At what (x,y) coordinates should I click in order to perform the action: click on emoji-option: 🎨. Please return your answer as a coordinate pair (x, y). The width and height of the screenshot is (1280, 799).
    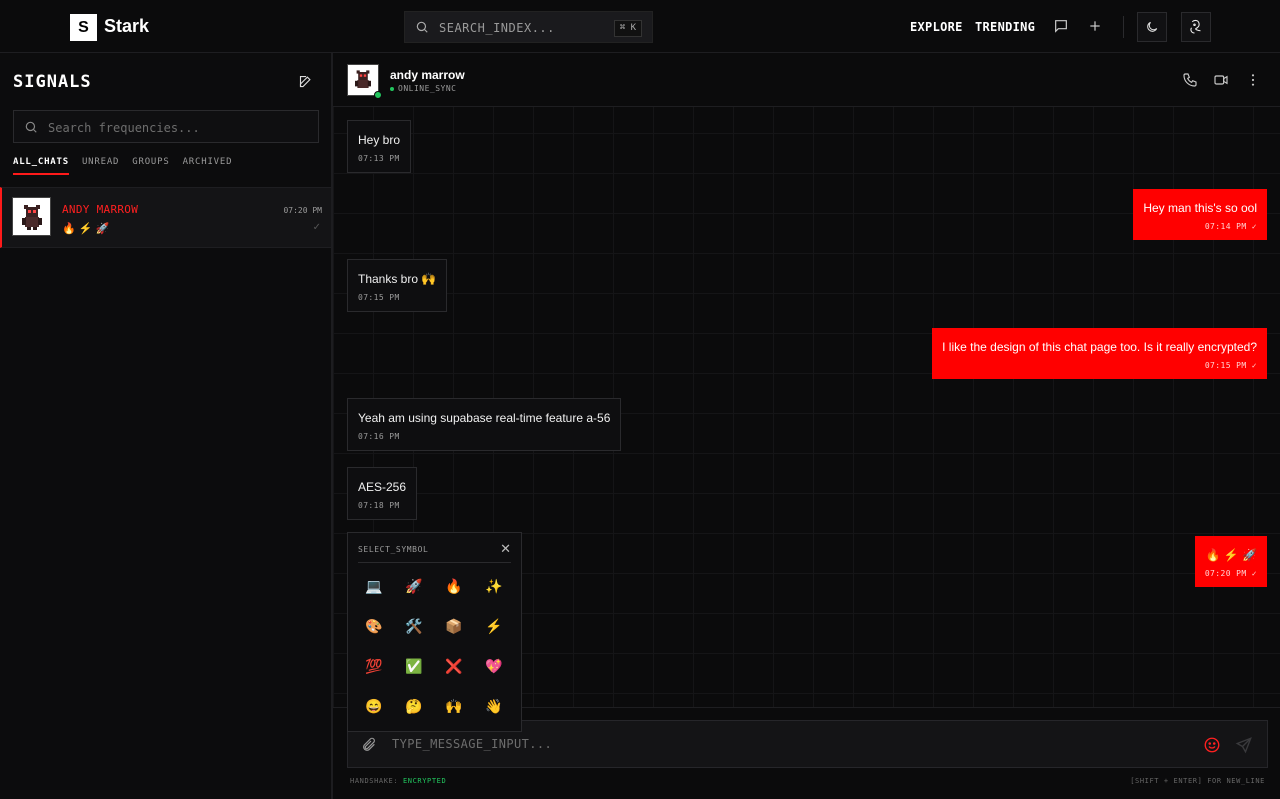
    Looking at the image, I should click on (374, 626).